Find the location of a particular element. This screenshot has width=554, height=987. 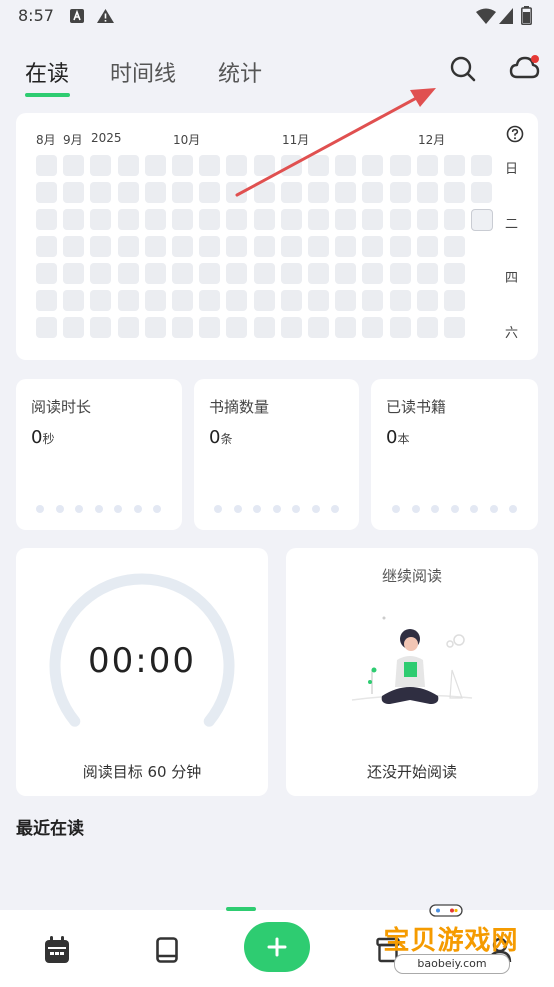

tab-statistics: 统计 is located at coordinates (240, 72).